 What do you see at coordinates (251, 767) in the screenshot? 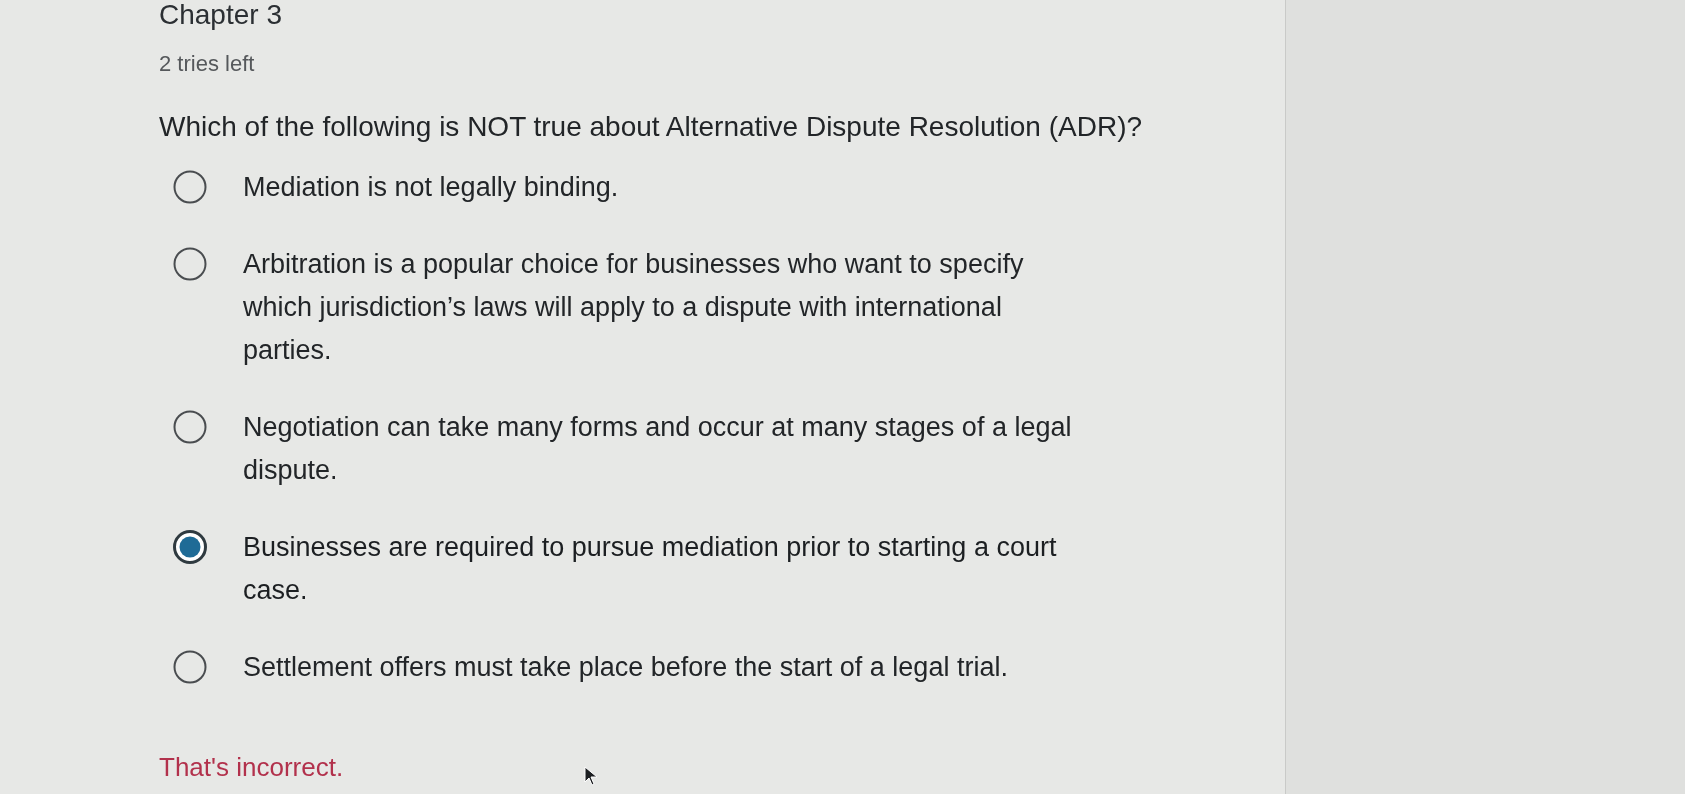
I see `feedback-text: That's incorrect.` at bounding box center [251, 767].